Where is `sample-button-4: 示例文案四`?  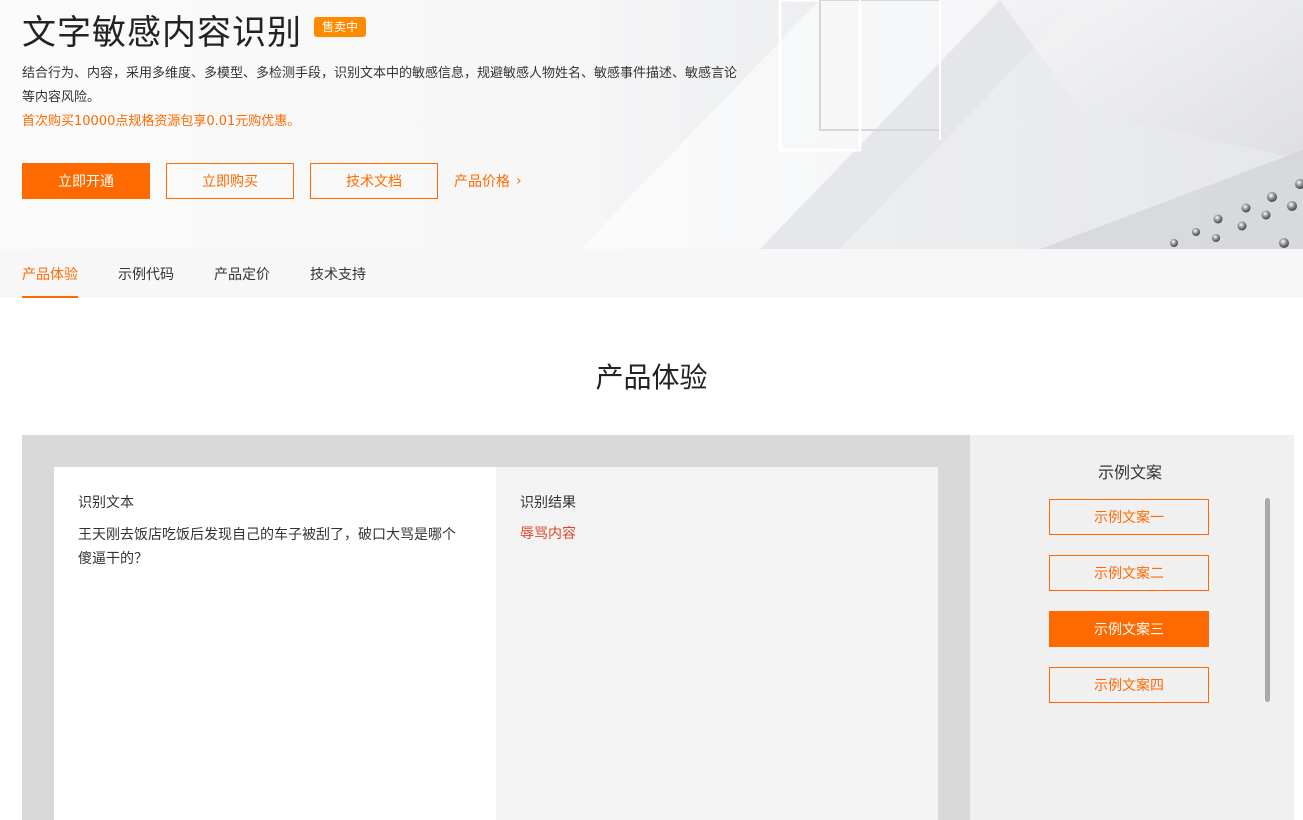 sample-button-4: 示例文案四 is located at coordinates (1129, 685).